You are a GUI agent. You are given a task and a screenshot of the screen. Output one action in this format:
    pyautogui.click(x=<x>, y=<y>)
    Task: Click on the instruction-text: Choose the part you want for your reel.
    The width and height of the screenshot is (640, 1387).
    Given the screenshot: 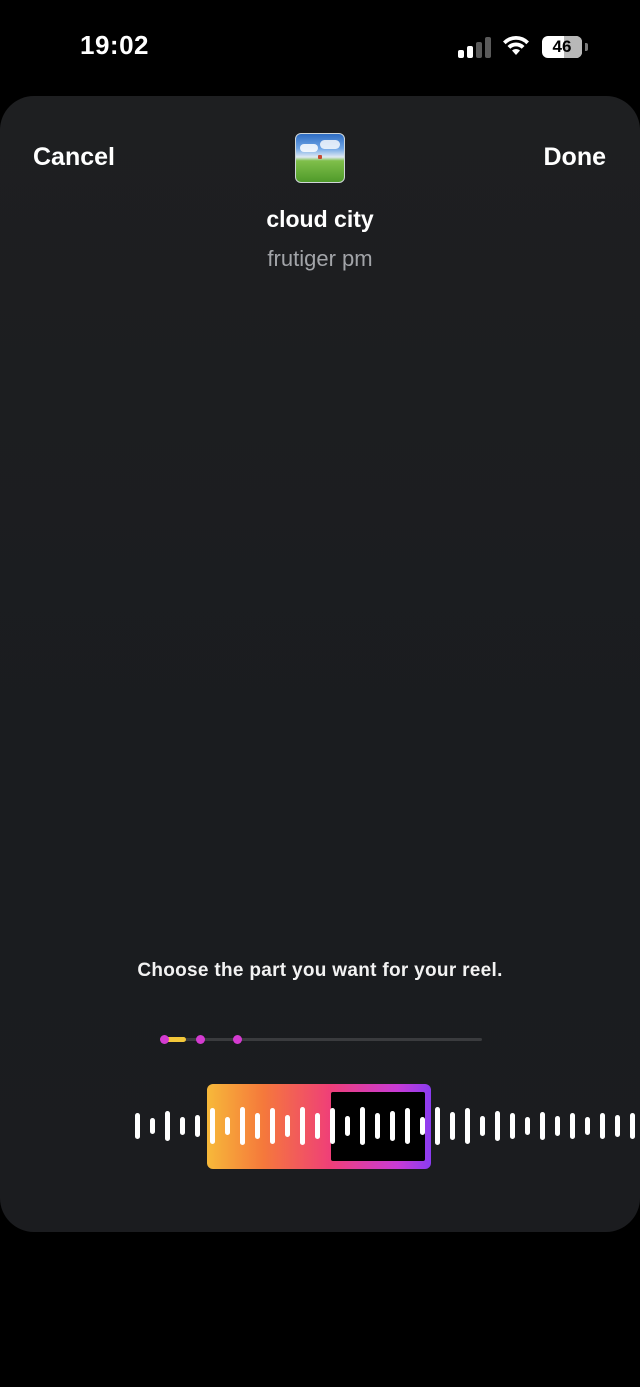 What is the action you would take?
    pyautogui.click(x=320, y=970)
    